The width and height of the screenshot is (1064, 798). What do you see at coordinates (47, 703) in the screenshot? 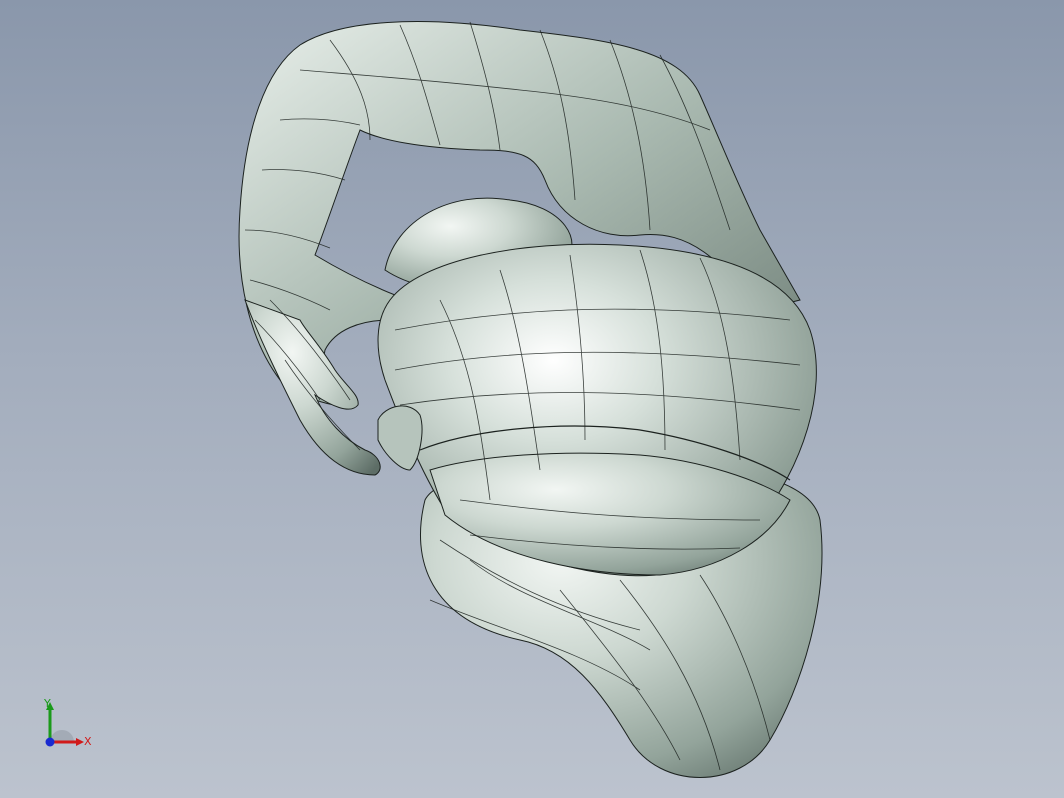
I see `y-axis-label: Y` at bounding box center [47, 703].